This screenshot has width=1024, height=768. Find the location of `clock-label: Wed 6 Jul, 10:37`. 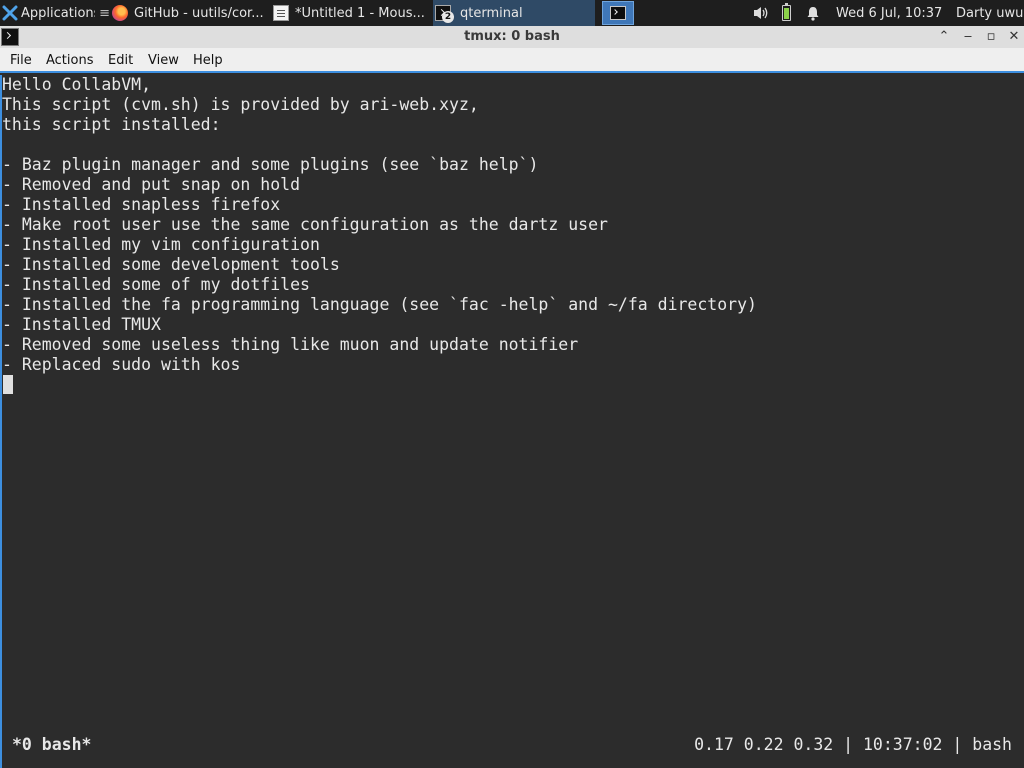

clock-label: Wed 6 Jul, 10:37 is located at coordinates (889, 13).